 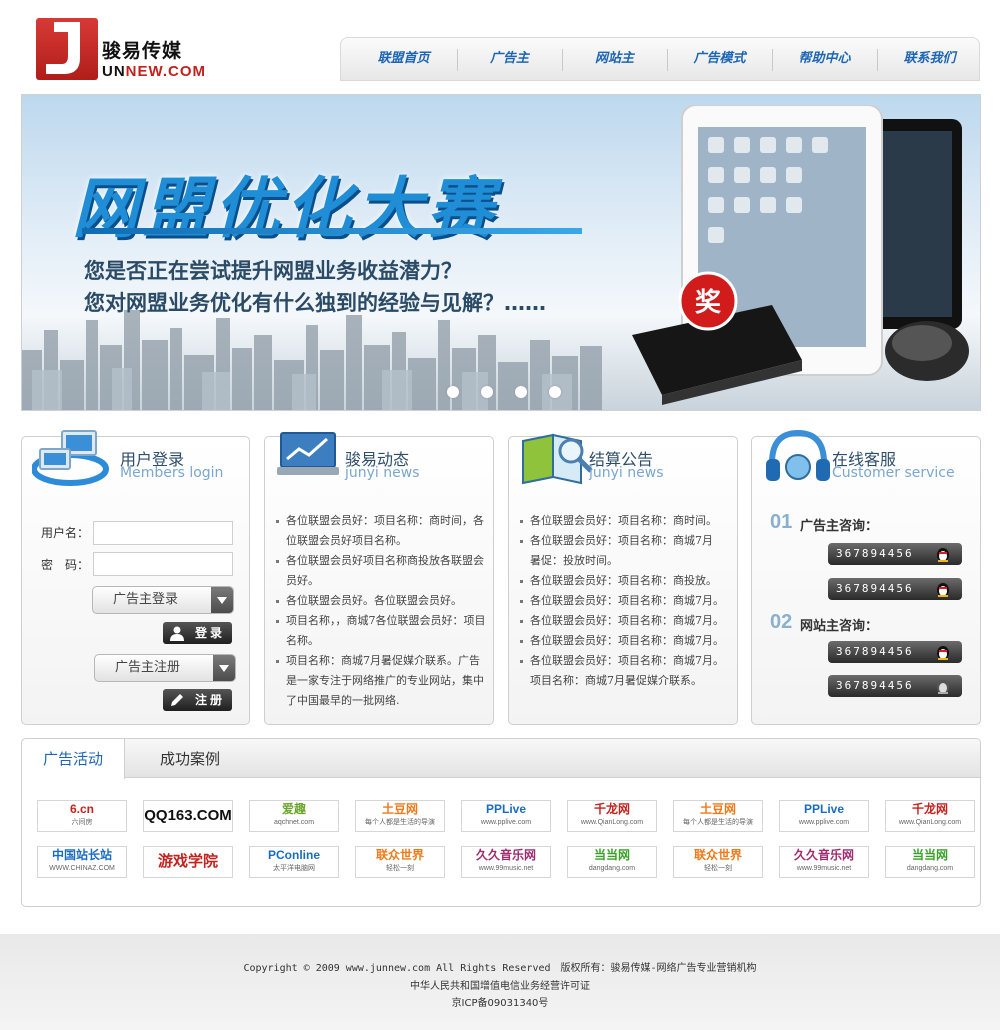 What do you see at coordinates (506, 868) in the screenshot?
I see `partner-logo-tagline: www.99music.net` at bounding box center [506, 868].